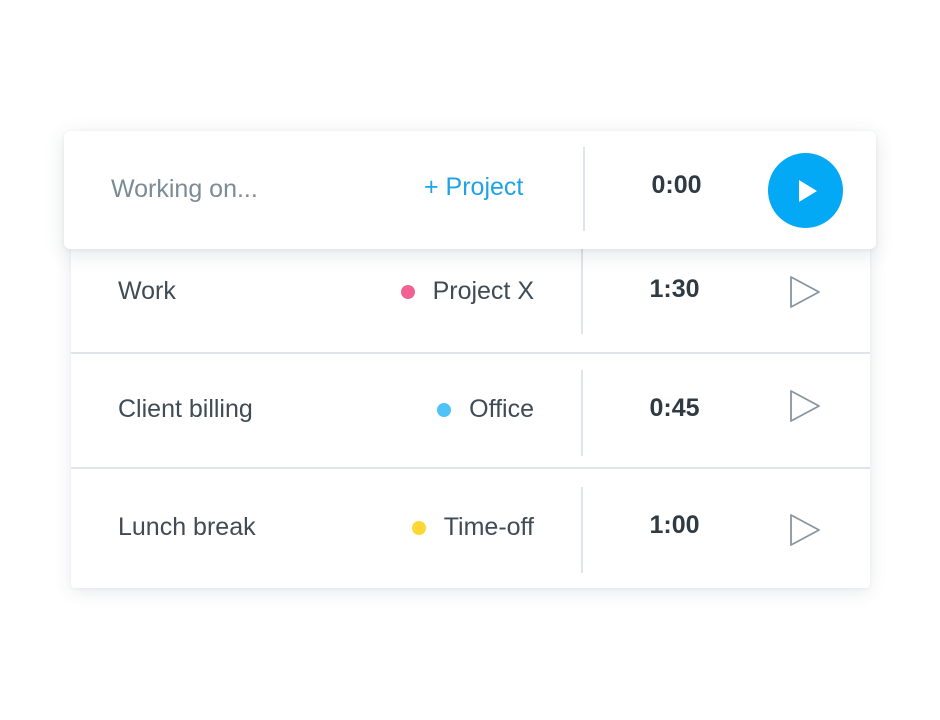  Describe the element at coordinates (483, 291) in the screenshot. I see `entry-project-label: Project X` at that location.